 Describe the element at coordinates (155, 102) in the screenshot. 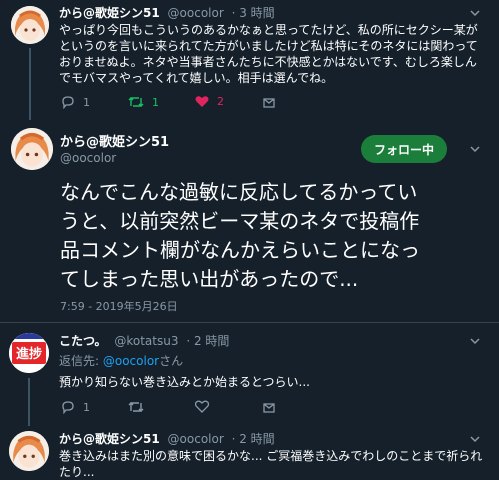

I see `retweet-count: 1` at that location.